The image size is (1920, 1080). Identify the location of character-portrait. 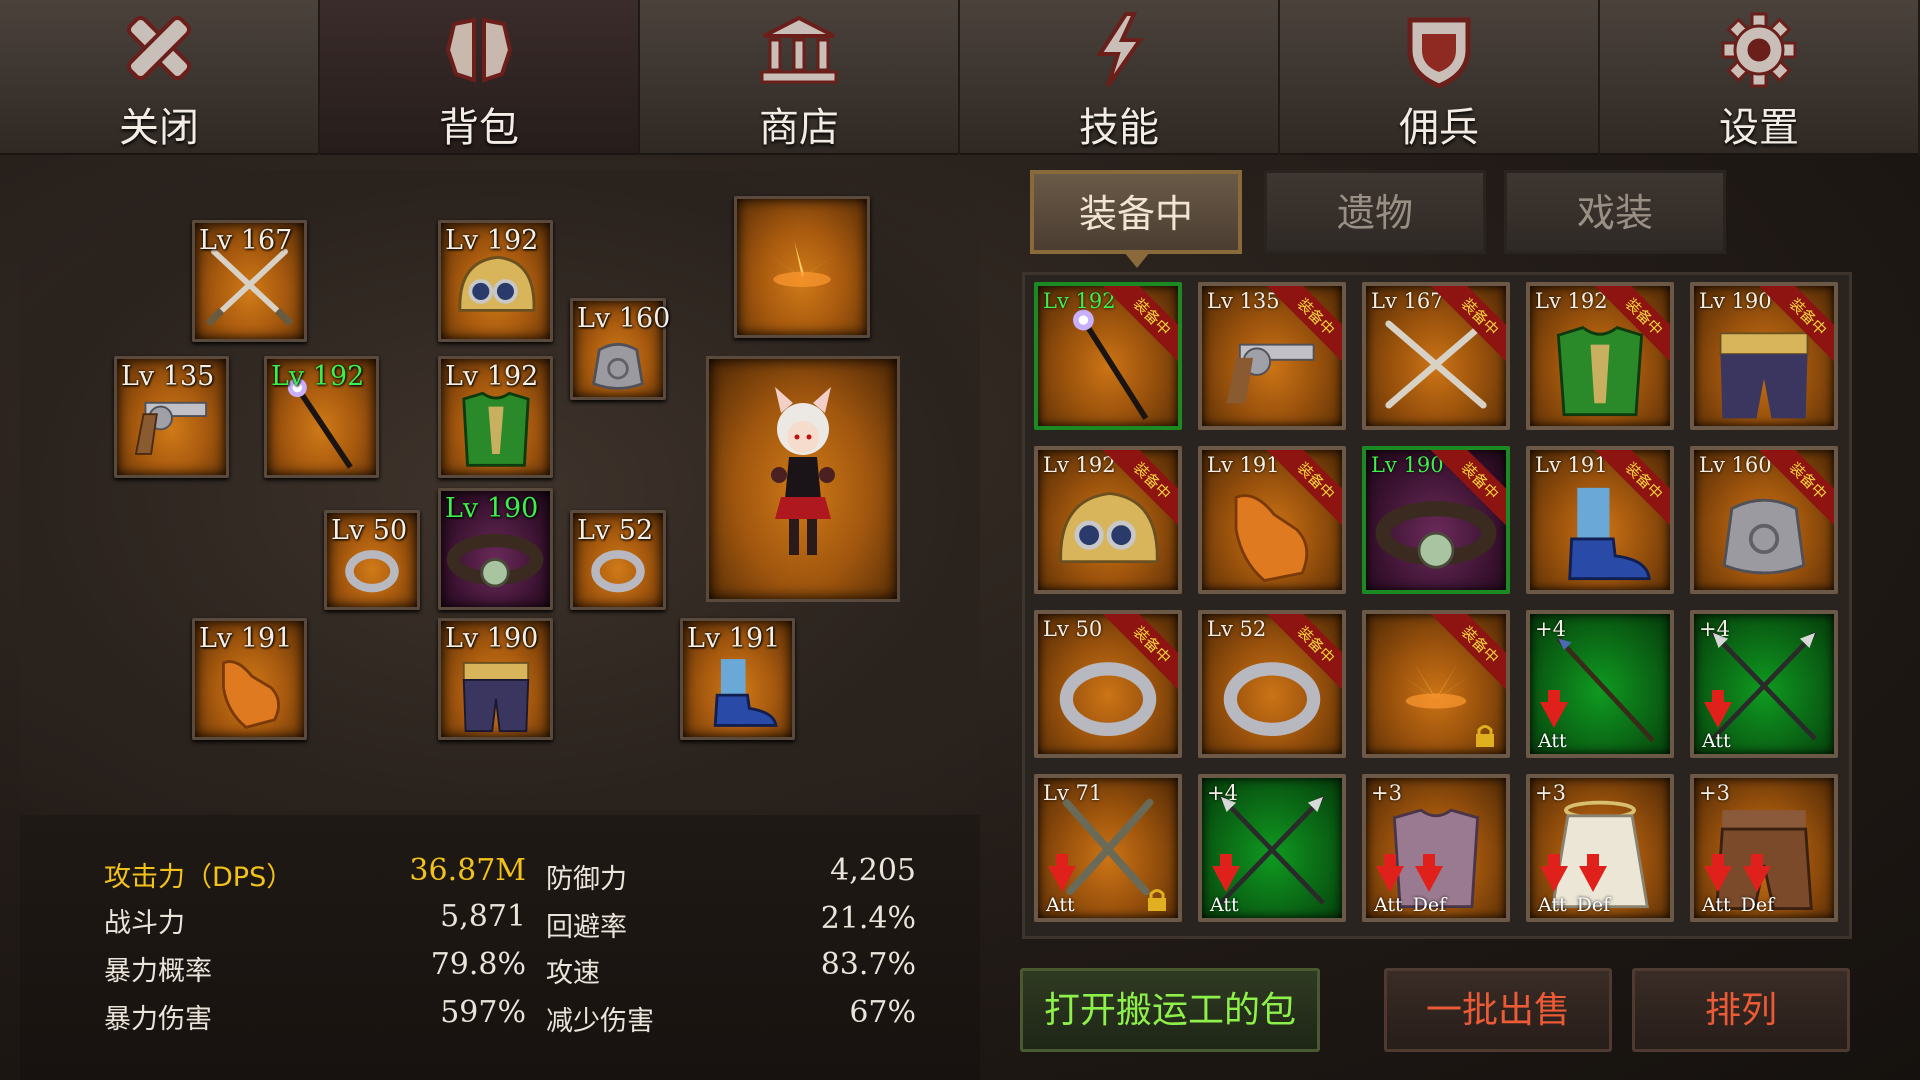
(803, 479).